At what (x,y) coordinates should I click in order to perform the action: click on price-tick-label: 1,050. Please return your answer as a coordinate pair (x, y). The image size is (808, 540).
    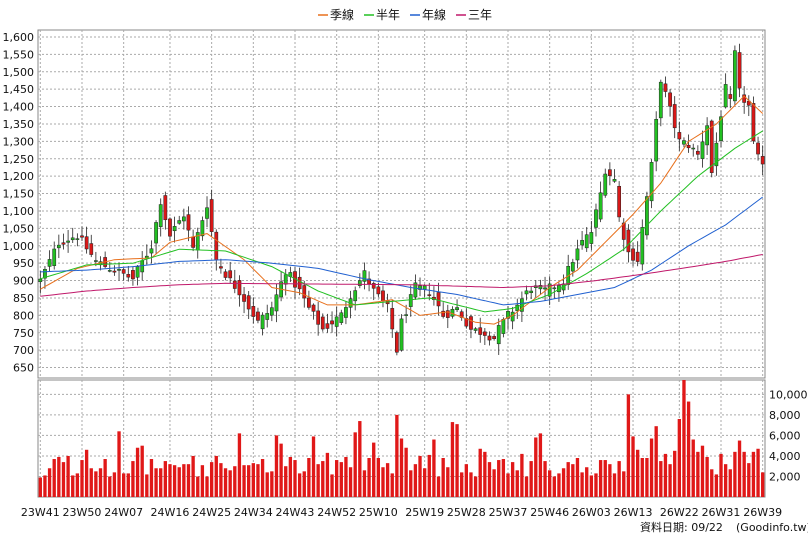
    Looking at the image, I should click on (19, 228).